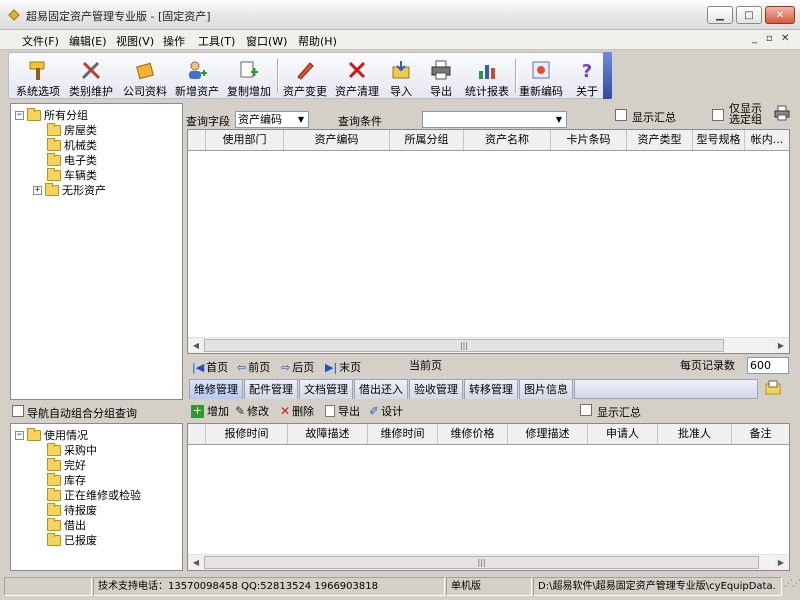 Image resolution: width=800 pixels, height=600 pixels. What do you see at coordinates (720, 15) in the screenshot?
I see `minimize-button: ▁` at bounding box center [720, 15].